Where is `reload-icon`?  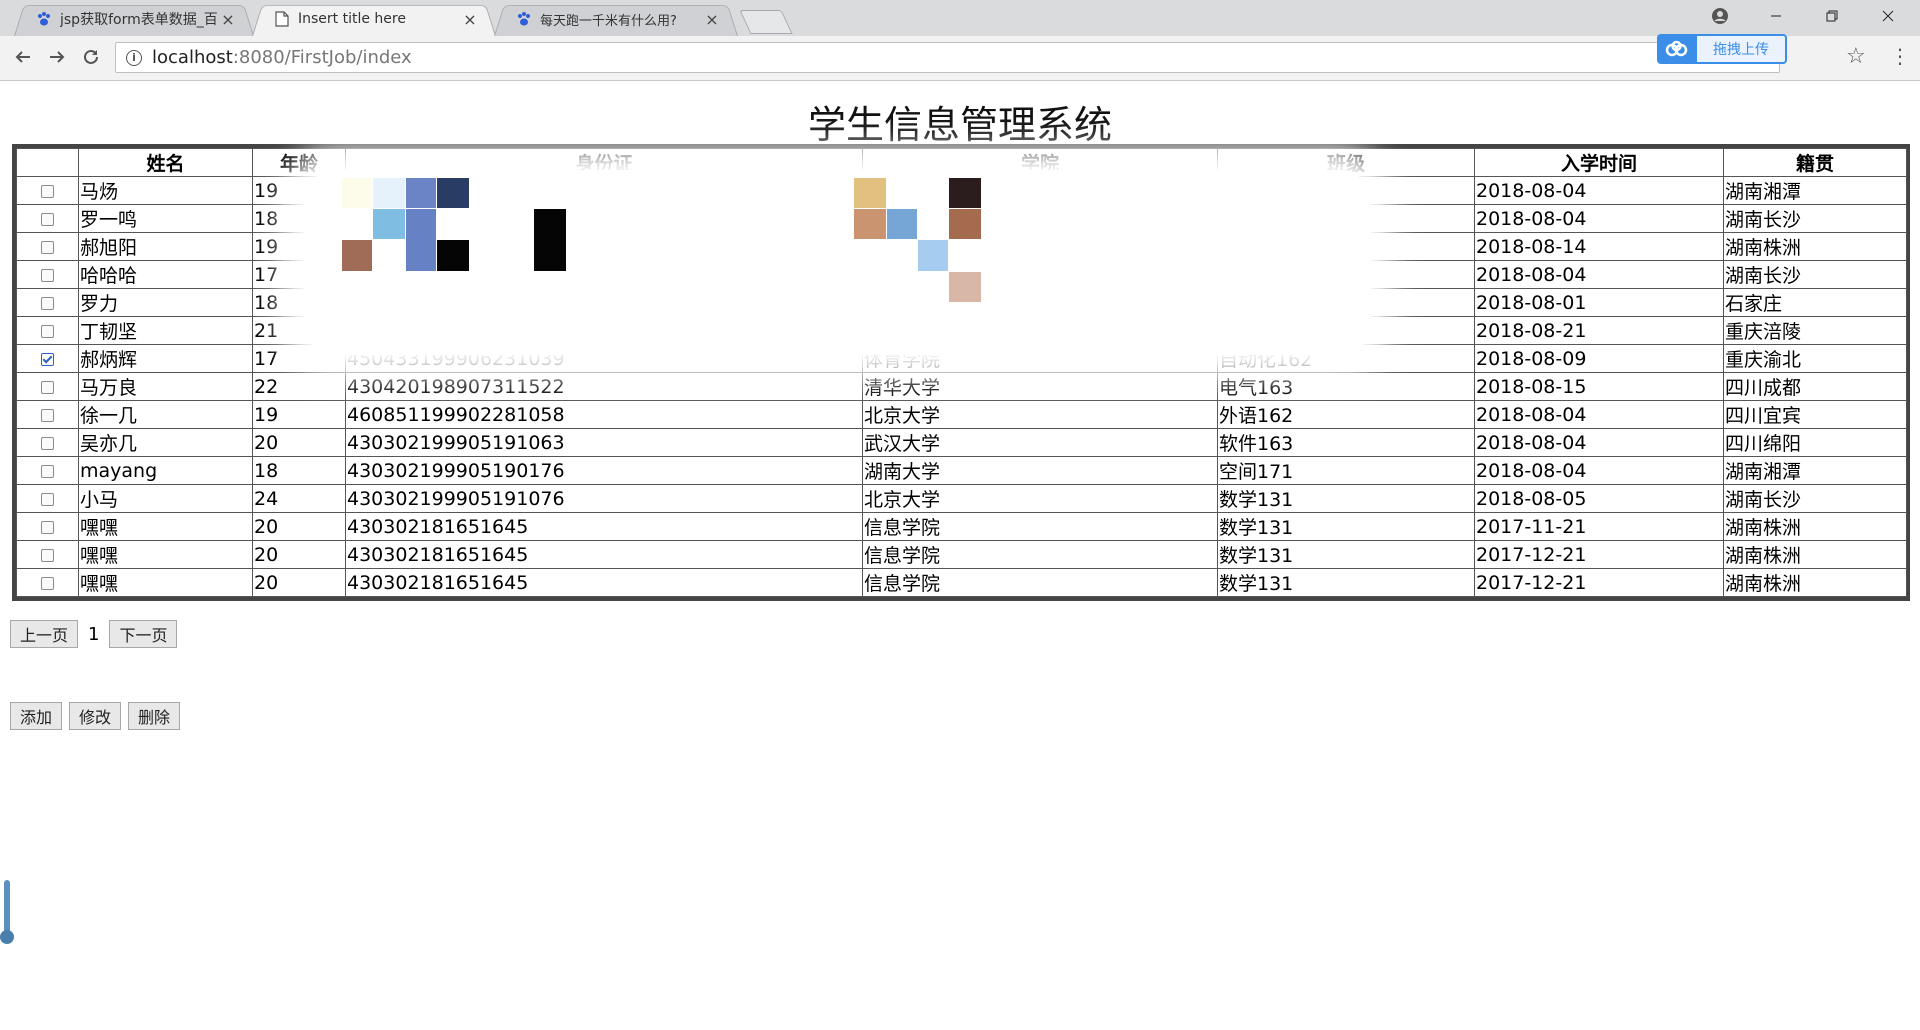
reload-icon is located at coordinates (91, 57).